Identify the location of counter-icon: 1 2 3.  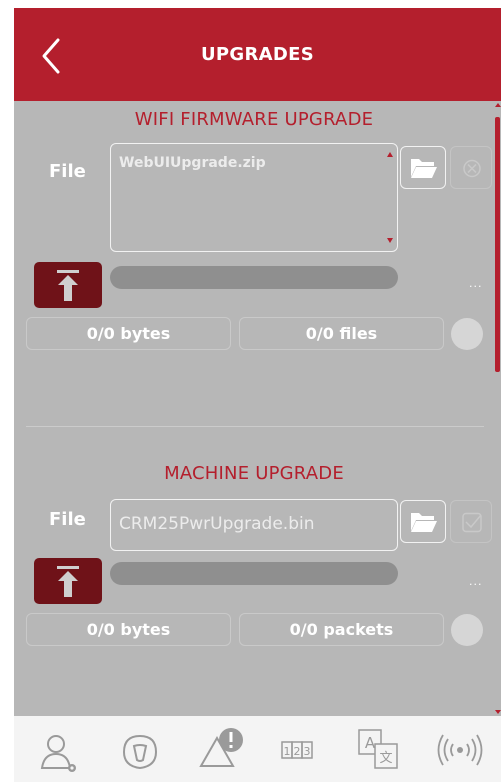
(297, 750).